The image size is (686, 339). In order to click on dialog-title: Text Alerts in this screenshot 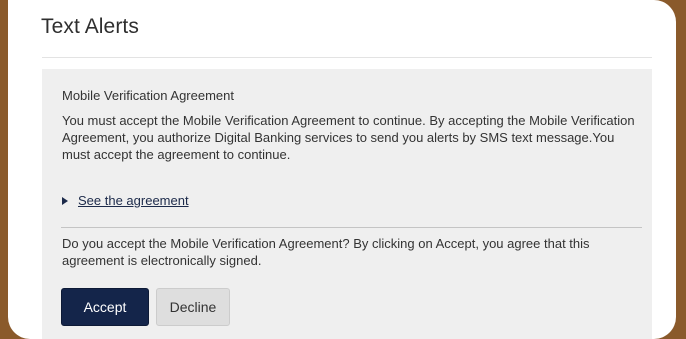, I will do `click(90, 26)`.